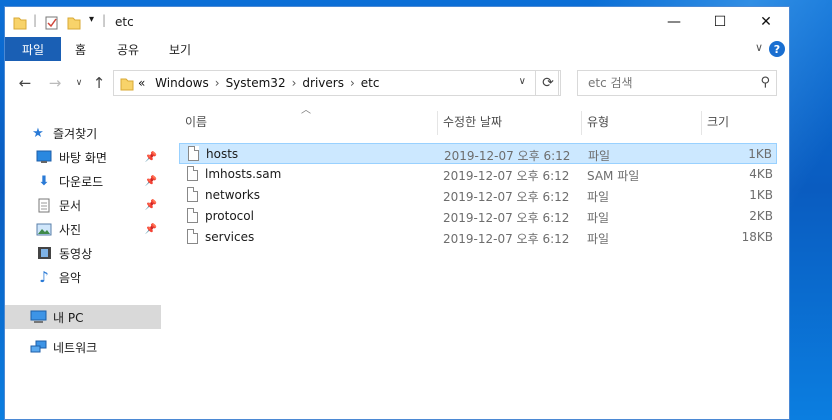  I want to click on back-button: ←, so click(25, 83).